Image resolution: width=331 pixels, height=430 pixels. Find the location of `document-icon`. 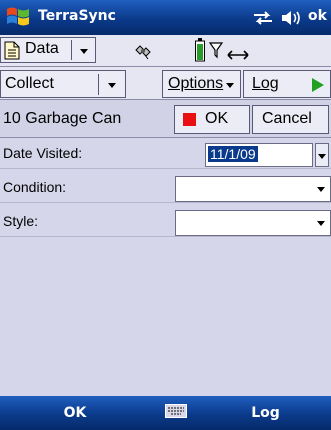

document-icon is located at coordinates (12, 50).